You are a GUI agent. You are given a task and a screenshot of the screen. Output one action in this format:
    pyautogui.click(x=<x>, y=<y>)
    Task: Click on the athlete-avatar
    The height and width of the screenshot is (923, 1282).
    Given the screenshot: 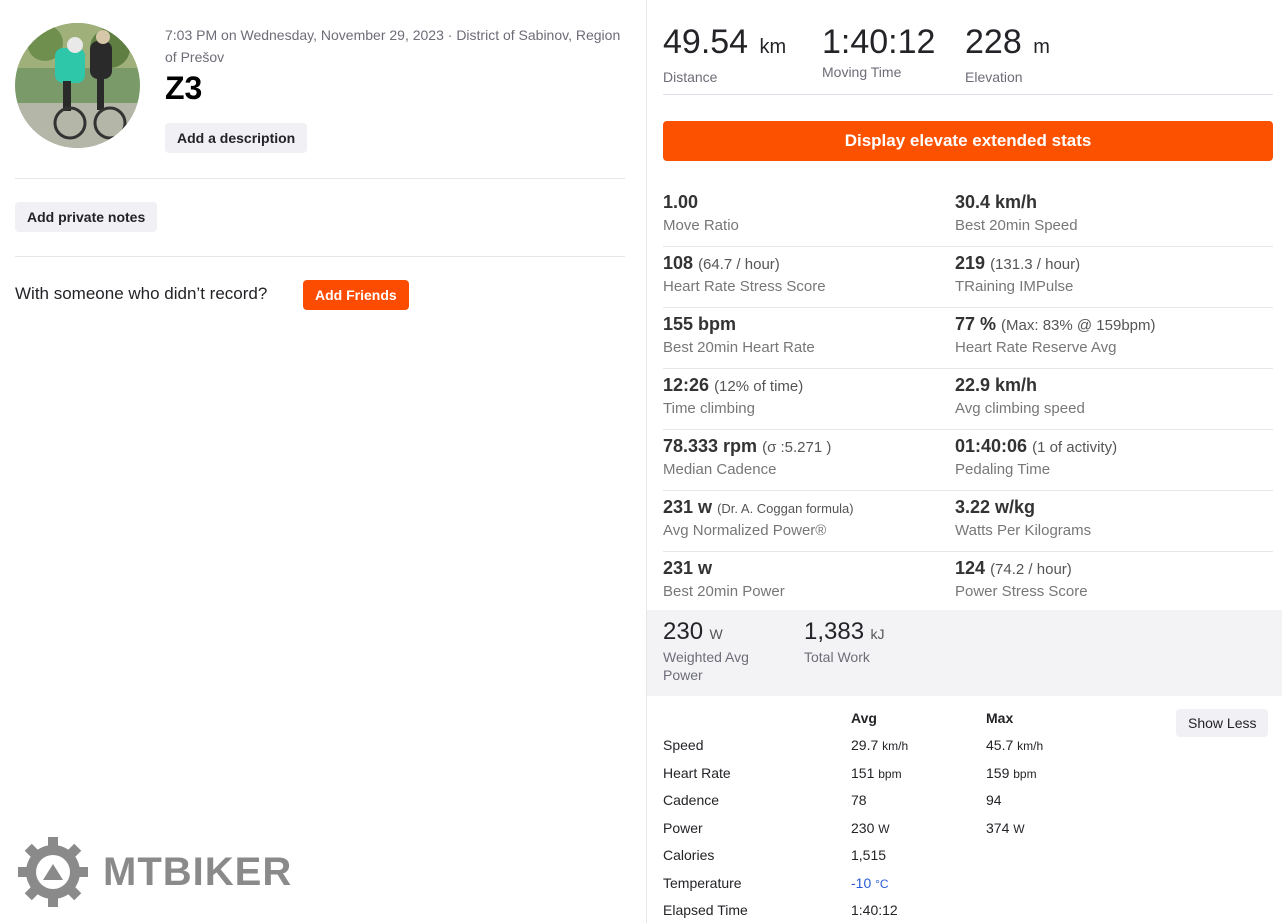 What is the action you would take?
    pyautogui.click(x=77, y=85)
    